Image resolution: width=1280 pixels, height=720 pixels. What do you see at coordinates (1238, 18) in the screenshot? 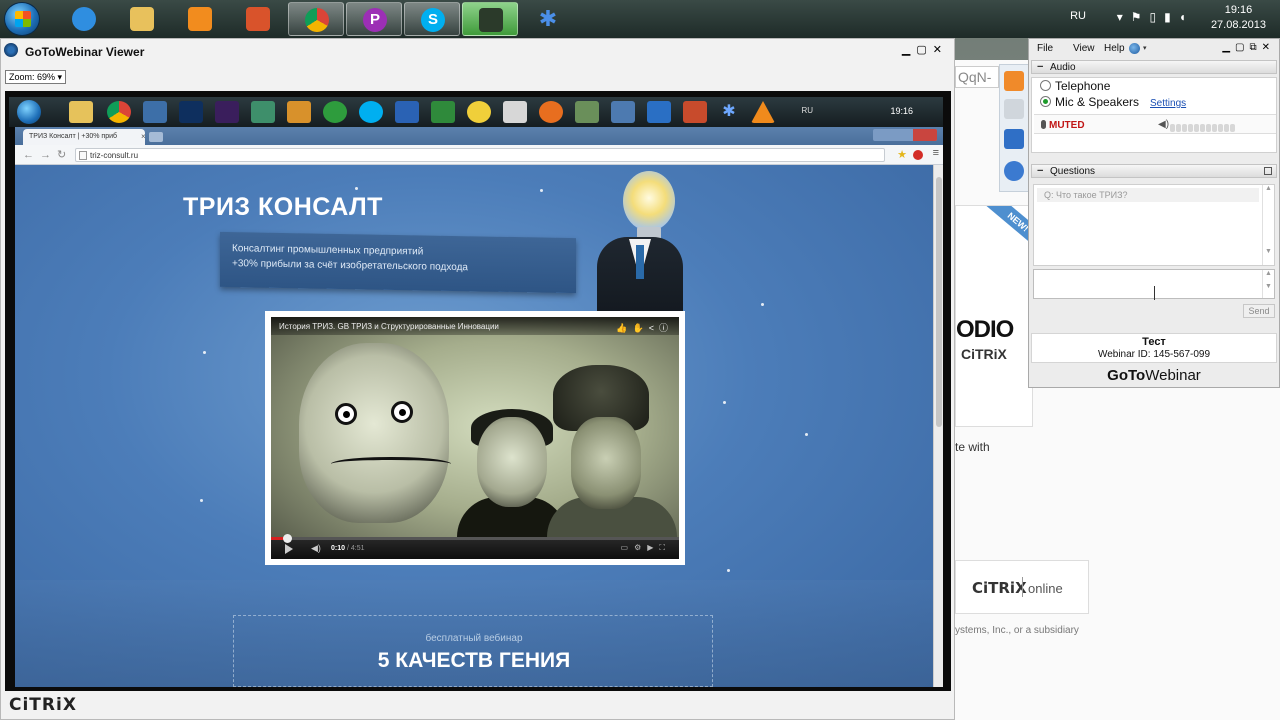
I see `taskbar-clock: 19:16 27.08.2013` at bounding box center [1238, 18].